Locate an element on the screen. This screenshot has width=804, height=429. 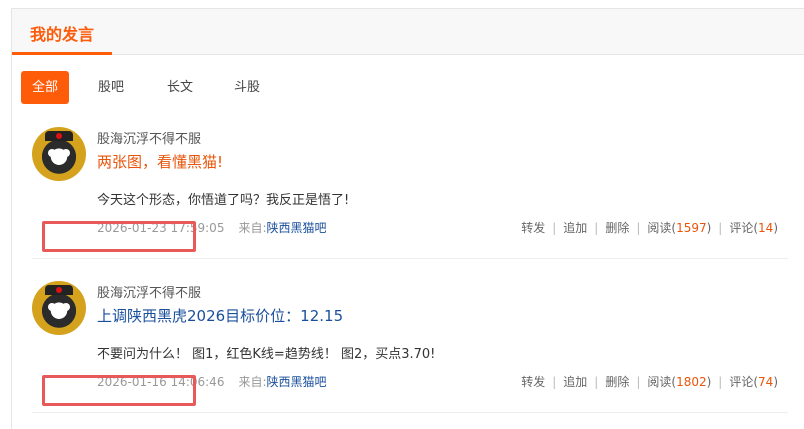
read-count-link: 阅读(1802) is located at coordinates (679, 382).